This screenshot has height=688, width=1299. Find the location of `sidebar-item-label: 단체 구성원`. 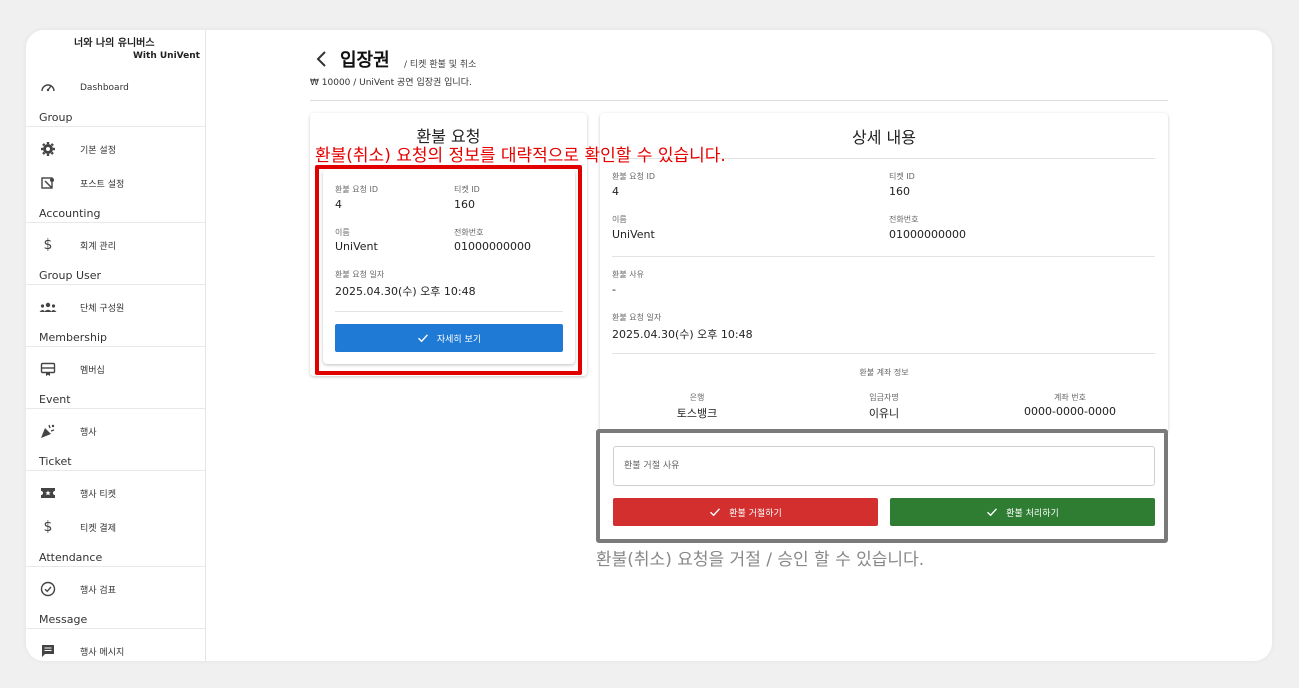

sidebar-item-label: 단체 구성원 is located at coordinates (102, 308).